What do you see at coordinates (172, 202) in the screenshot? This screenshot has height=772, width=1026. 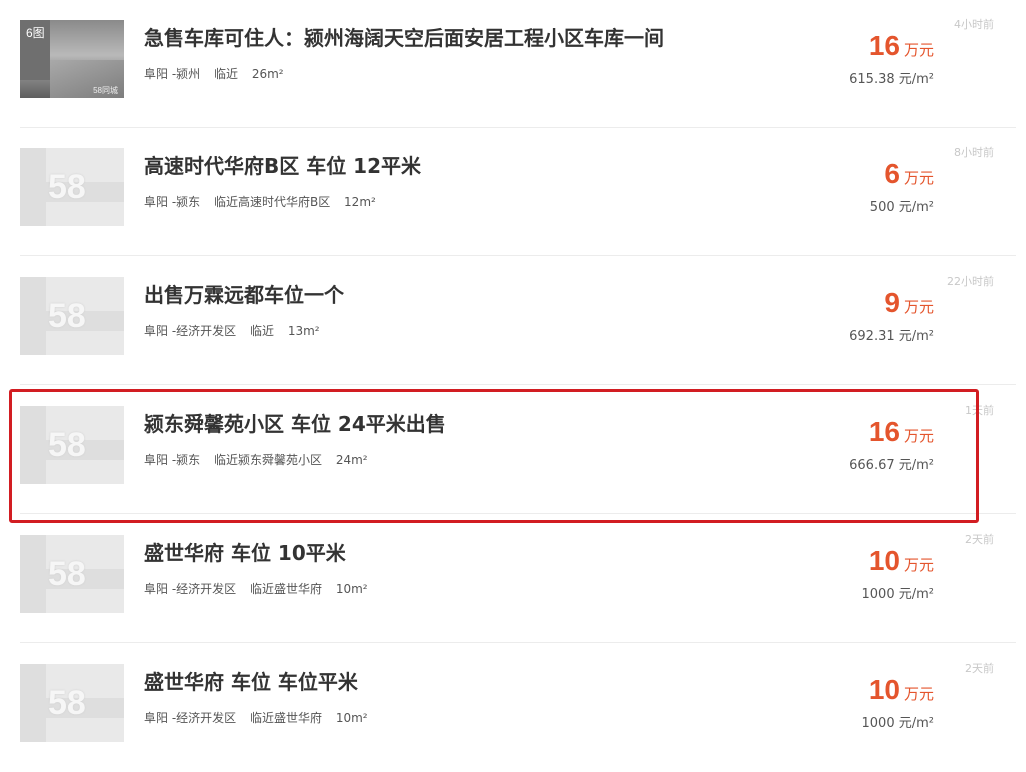 I see `listing-location: 阜阳 -颍东` at bounding box center [172, 202].